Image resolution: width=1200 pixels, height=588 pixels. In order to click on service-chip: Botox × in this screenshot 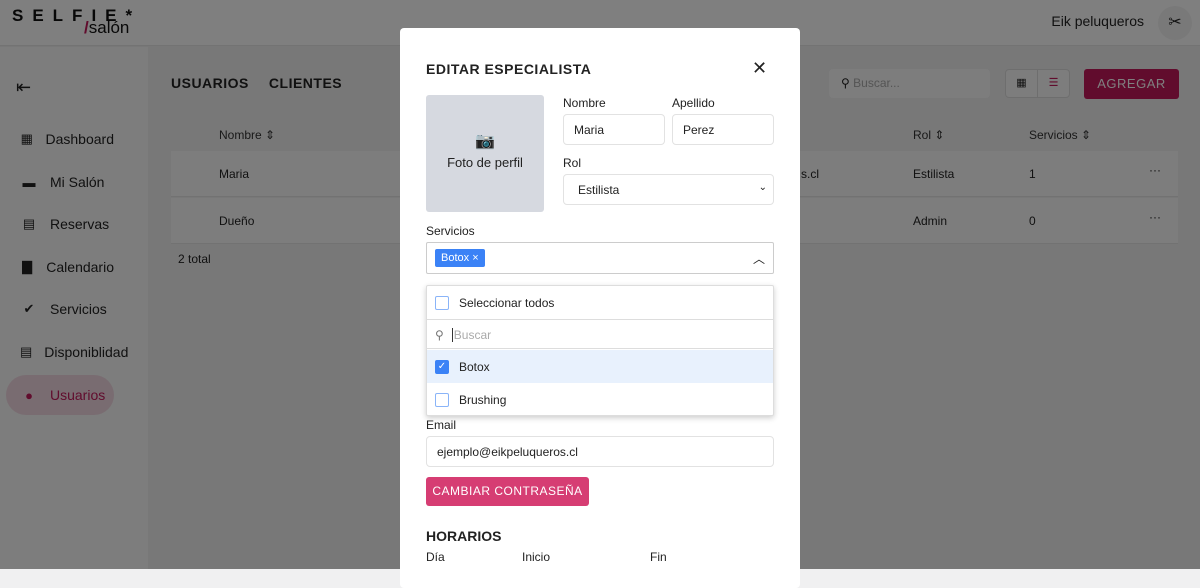, I will do `click(460, 258)`.